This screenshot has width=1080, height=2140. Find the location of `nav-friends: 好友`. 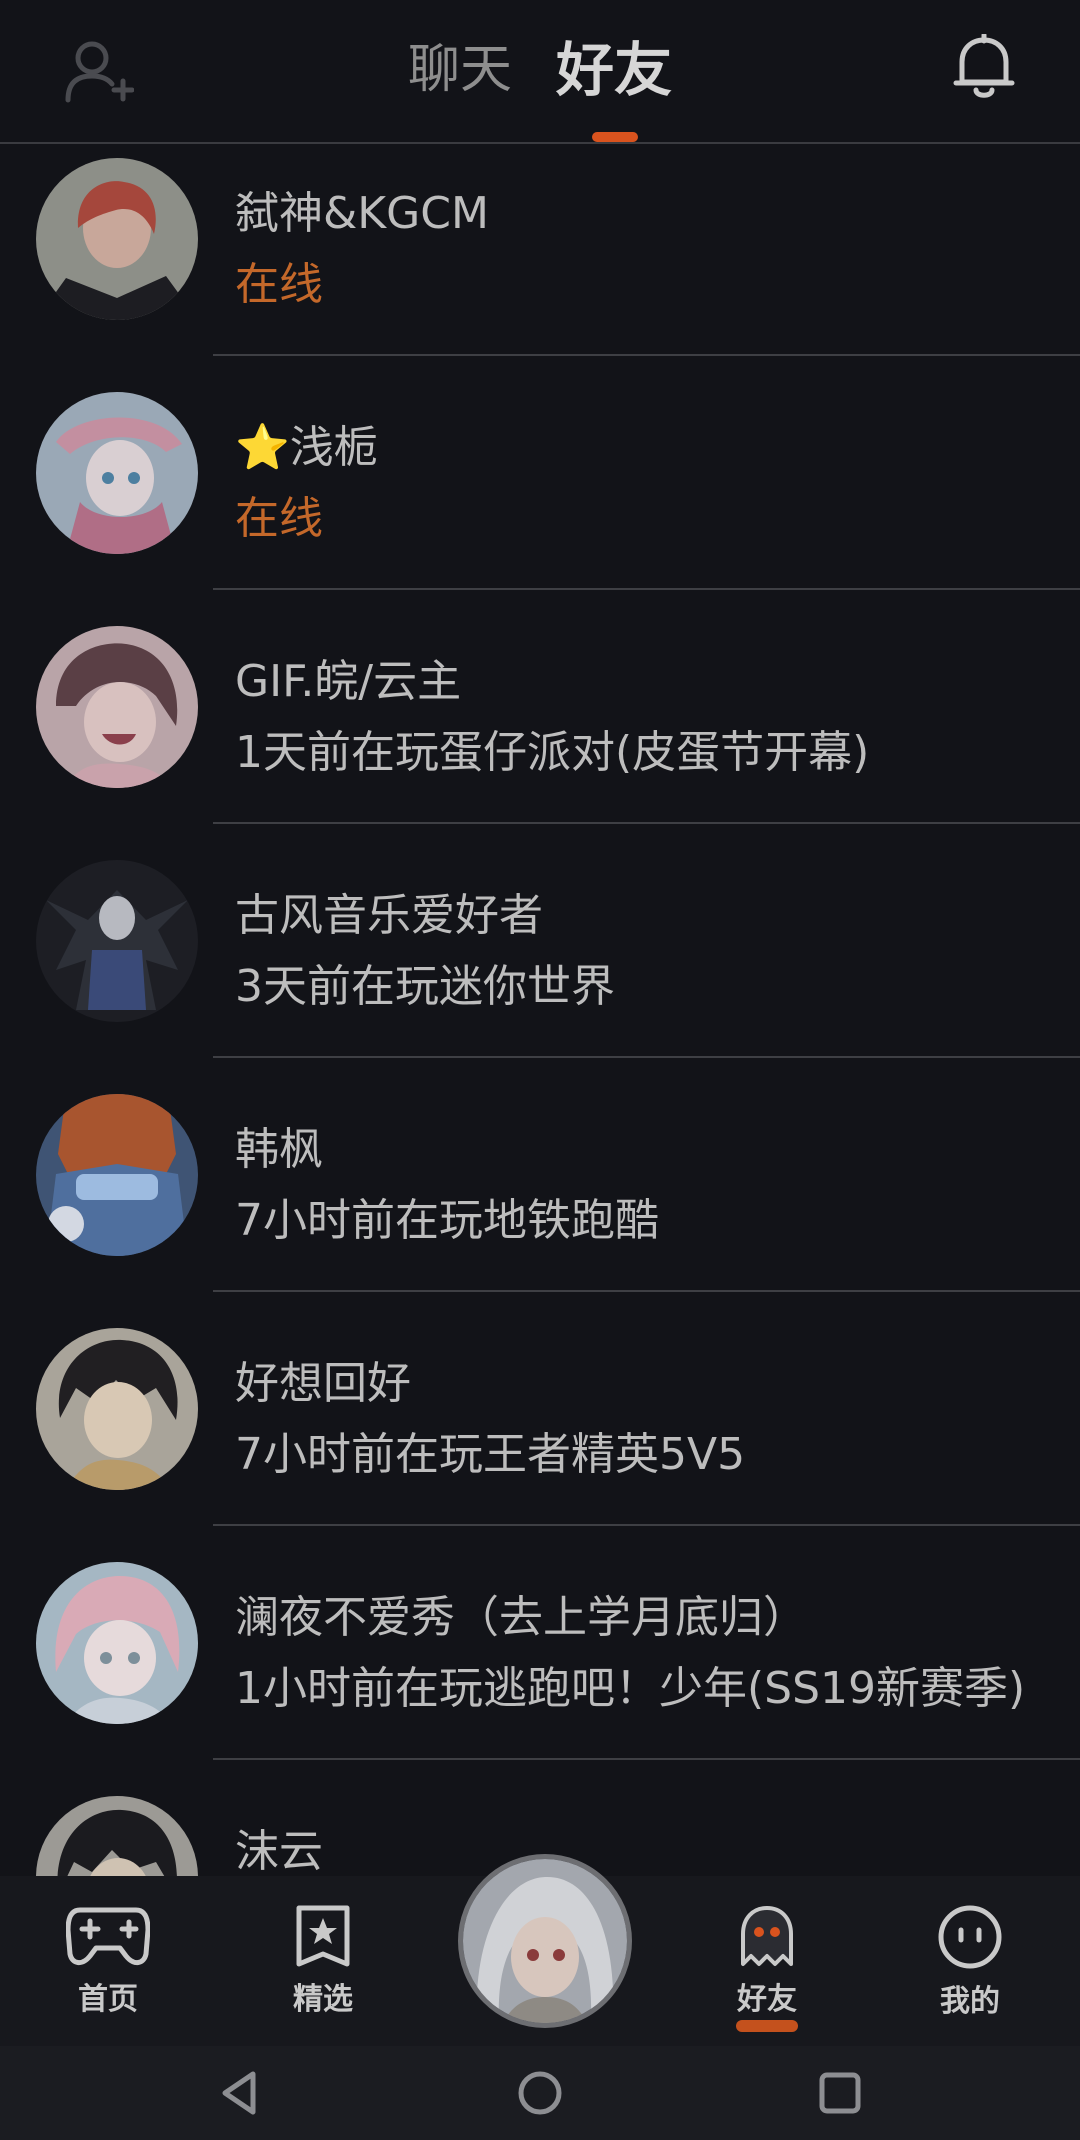

nav-friends: 好友 is located at coordinates (767, 1969).